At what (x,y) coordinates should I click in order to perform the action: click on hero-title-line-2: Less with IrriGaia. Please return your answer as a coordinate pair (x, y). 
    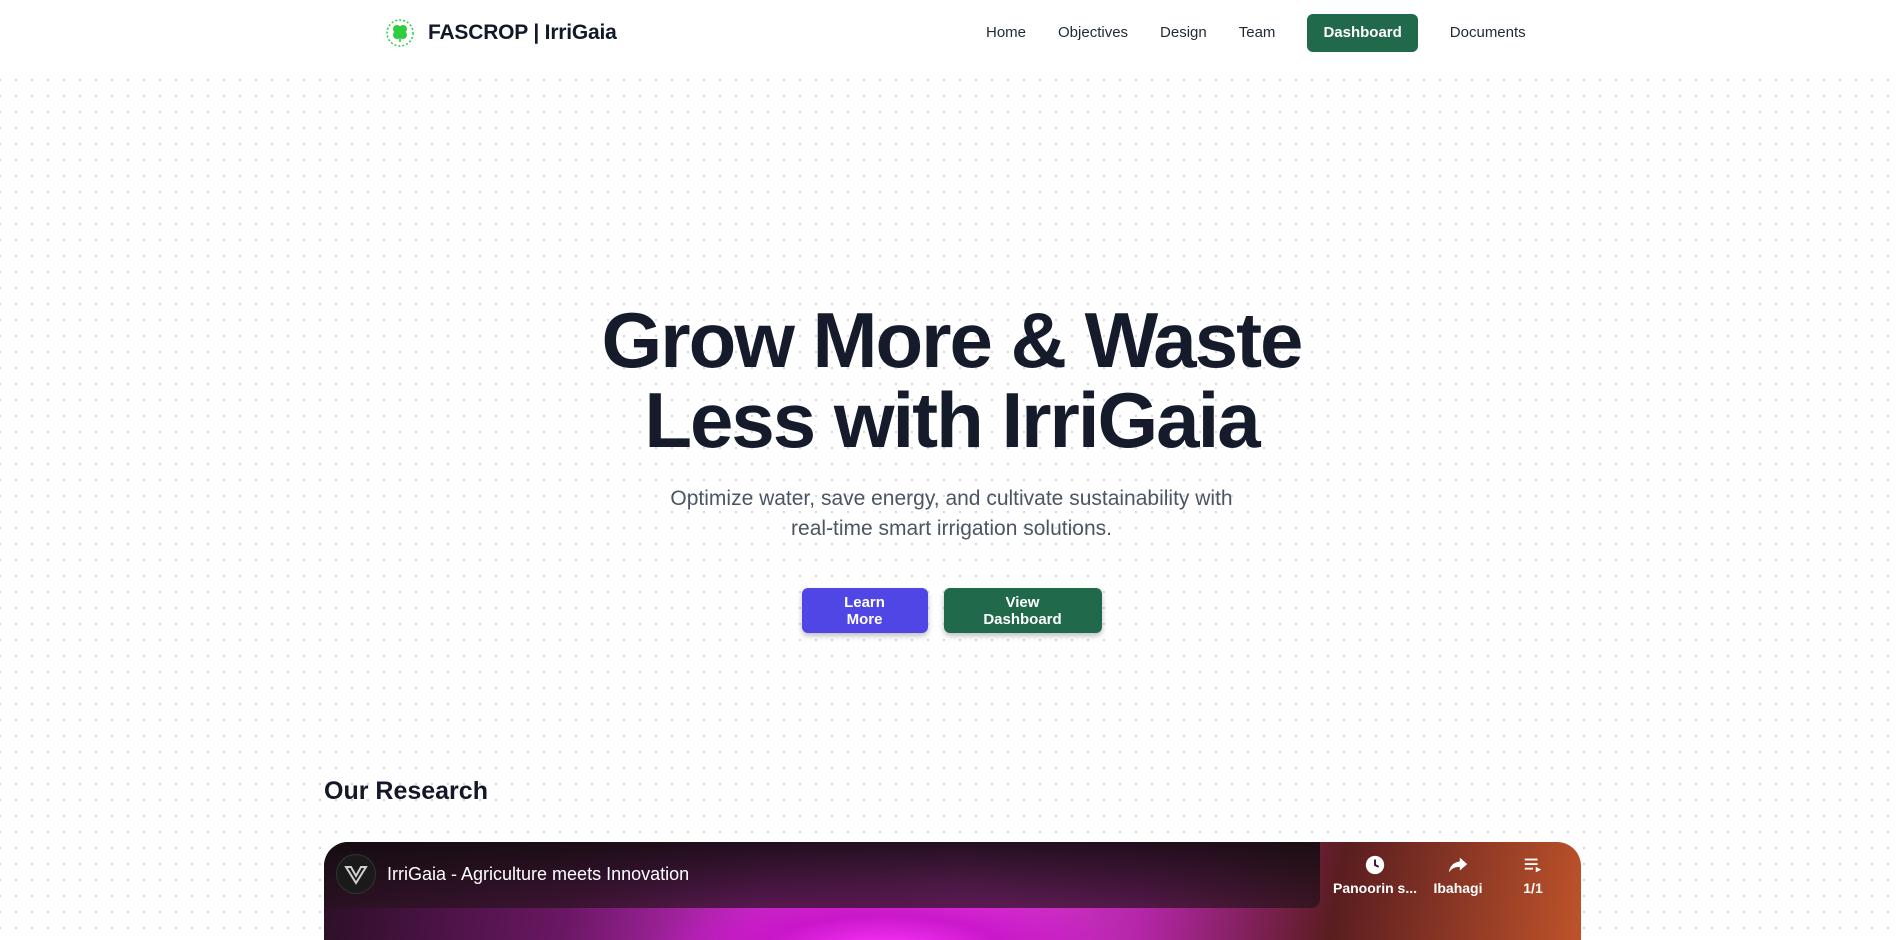
    Looking at the image, I should click on (952, 420).